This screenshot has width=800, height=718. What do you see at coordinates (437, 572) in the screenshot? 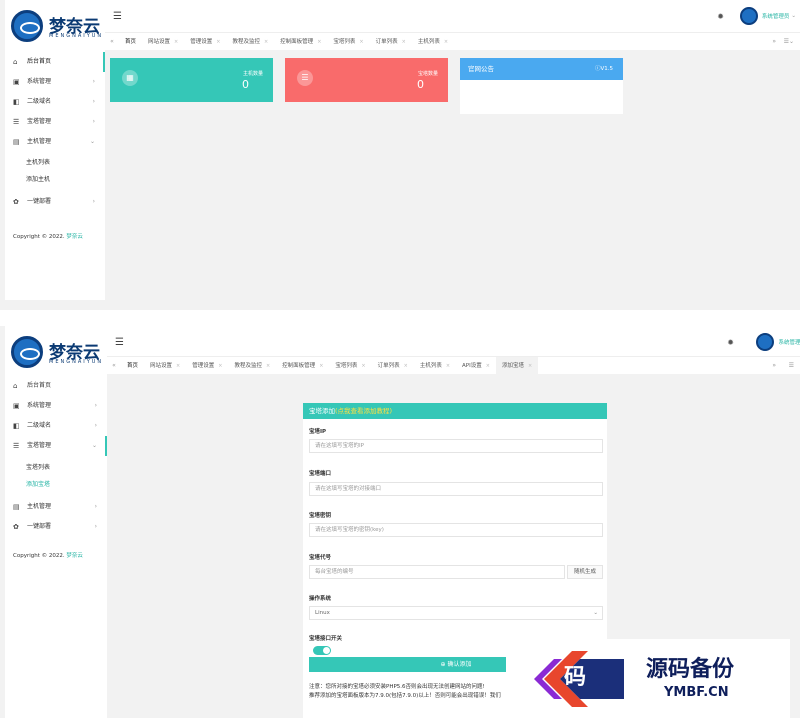
I see `bt-code-input: 每台宝塔的编号` at bounding box center [437, 572].